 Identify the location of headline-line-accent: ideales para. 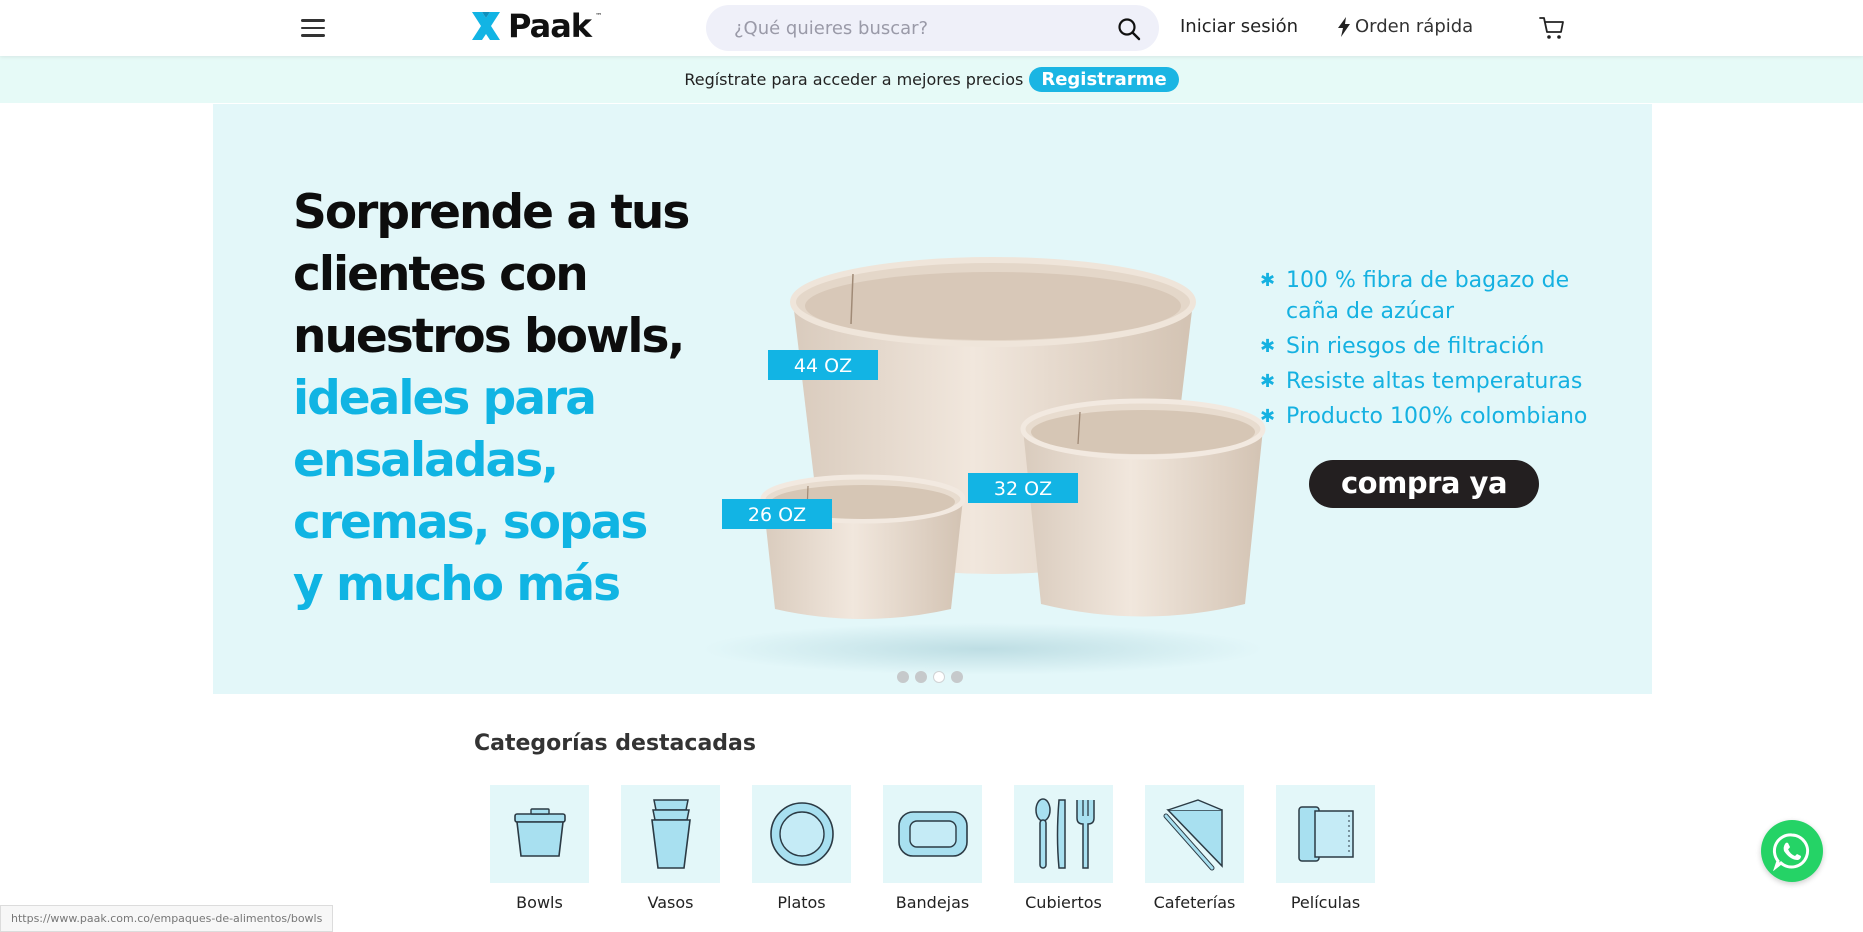
(445, 398).